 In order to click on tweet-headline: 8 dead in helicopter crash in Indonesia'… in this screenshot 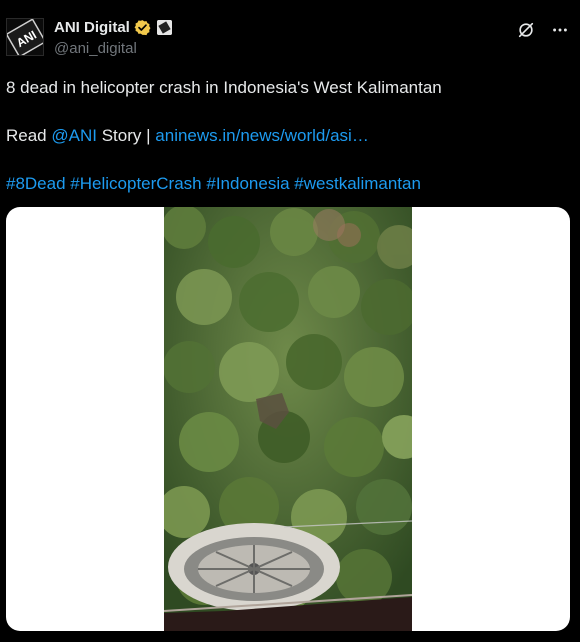, I will do `click(224, 87)`.